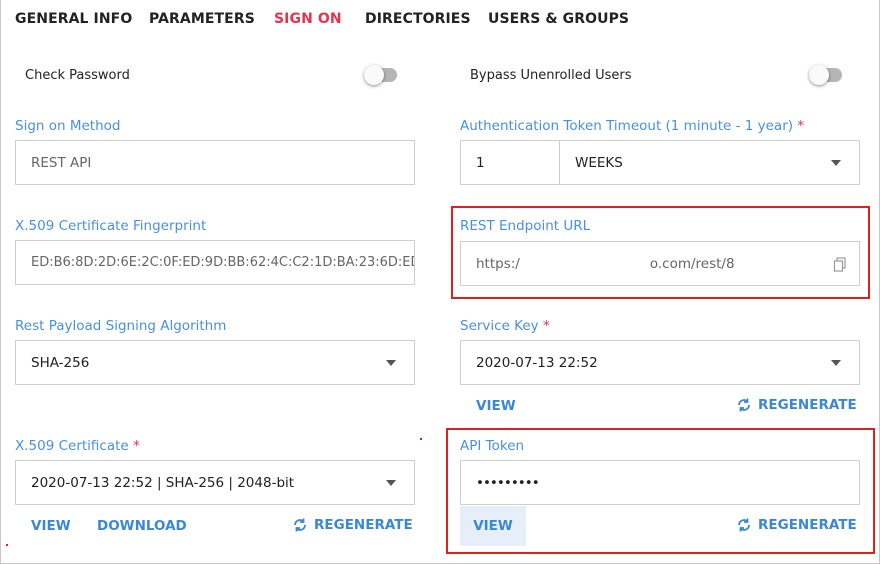 The width and height of the screenshot is (880, 564). I want to click on redacted-region, so click(584, 263).